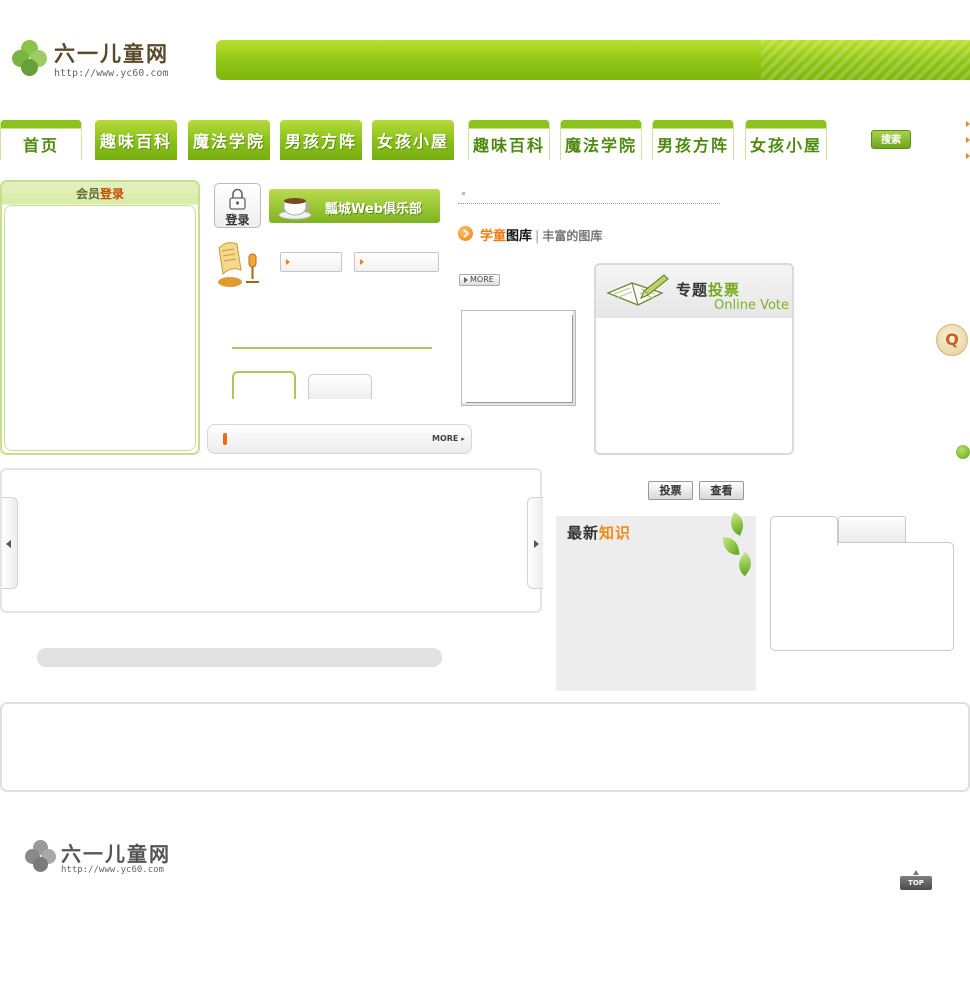  What do you see at coordinates (601, 140) in the screenshot?
I see `nav-magic-academy-2: 魔法学院` at bounding box center [601, 140].